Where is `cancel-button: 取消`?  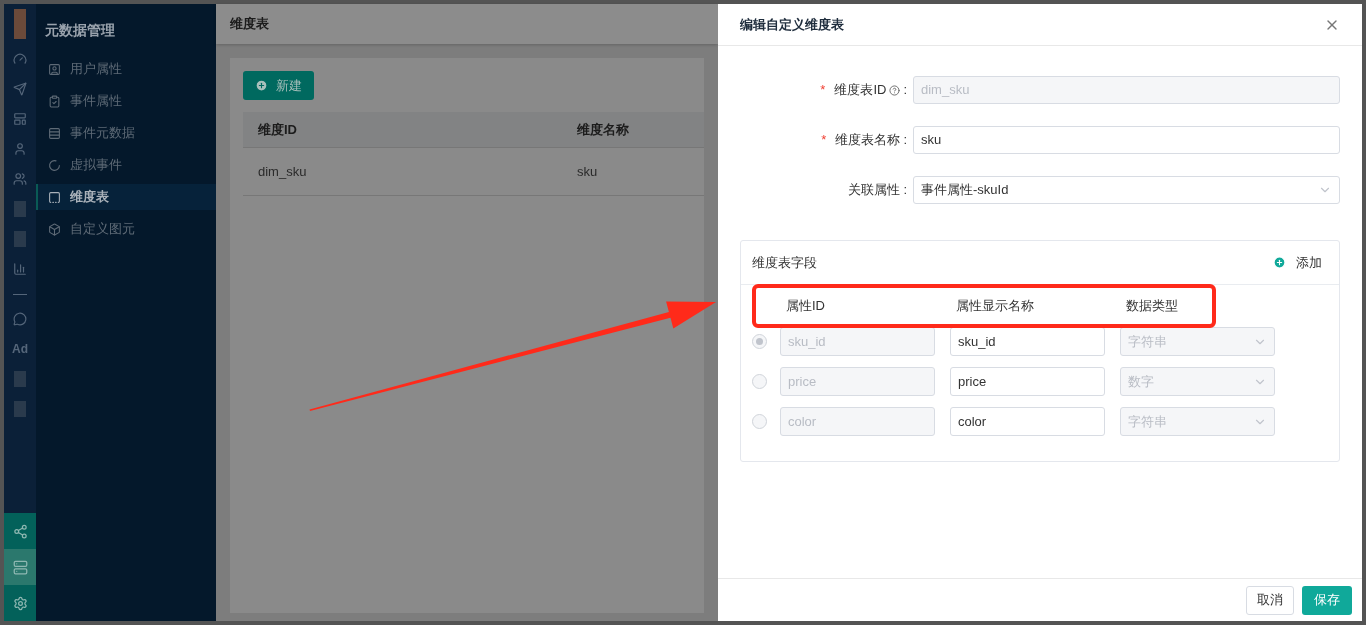 cancel-button: 取消 is located at coordinates (1270, 600).